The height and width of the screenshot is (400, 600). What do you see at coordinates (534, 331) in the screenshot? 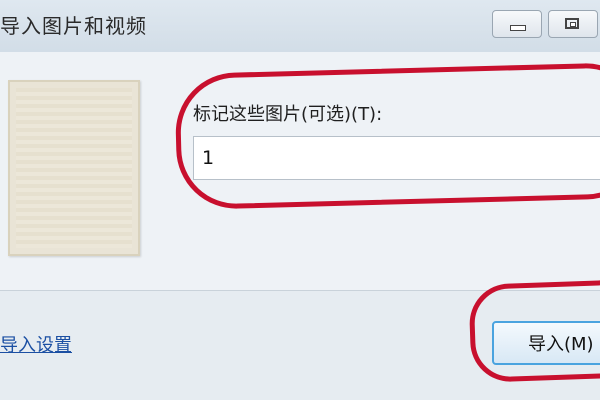
I see `annotation-circle-import` at bounding box center [534, 331].